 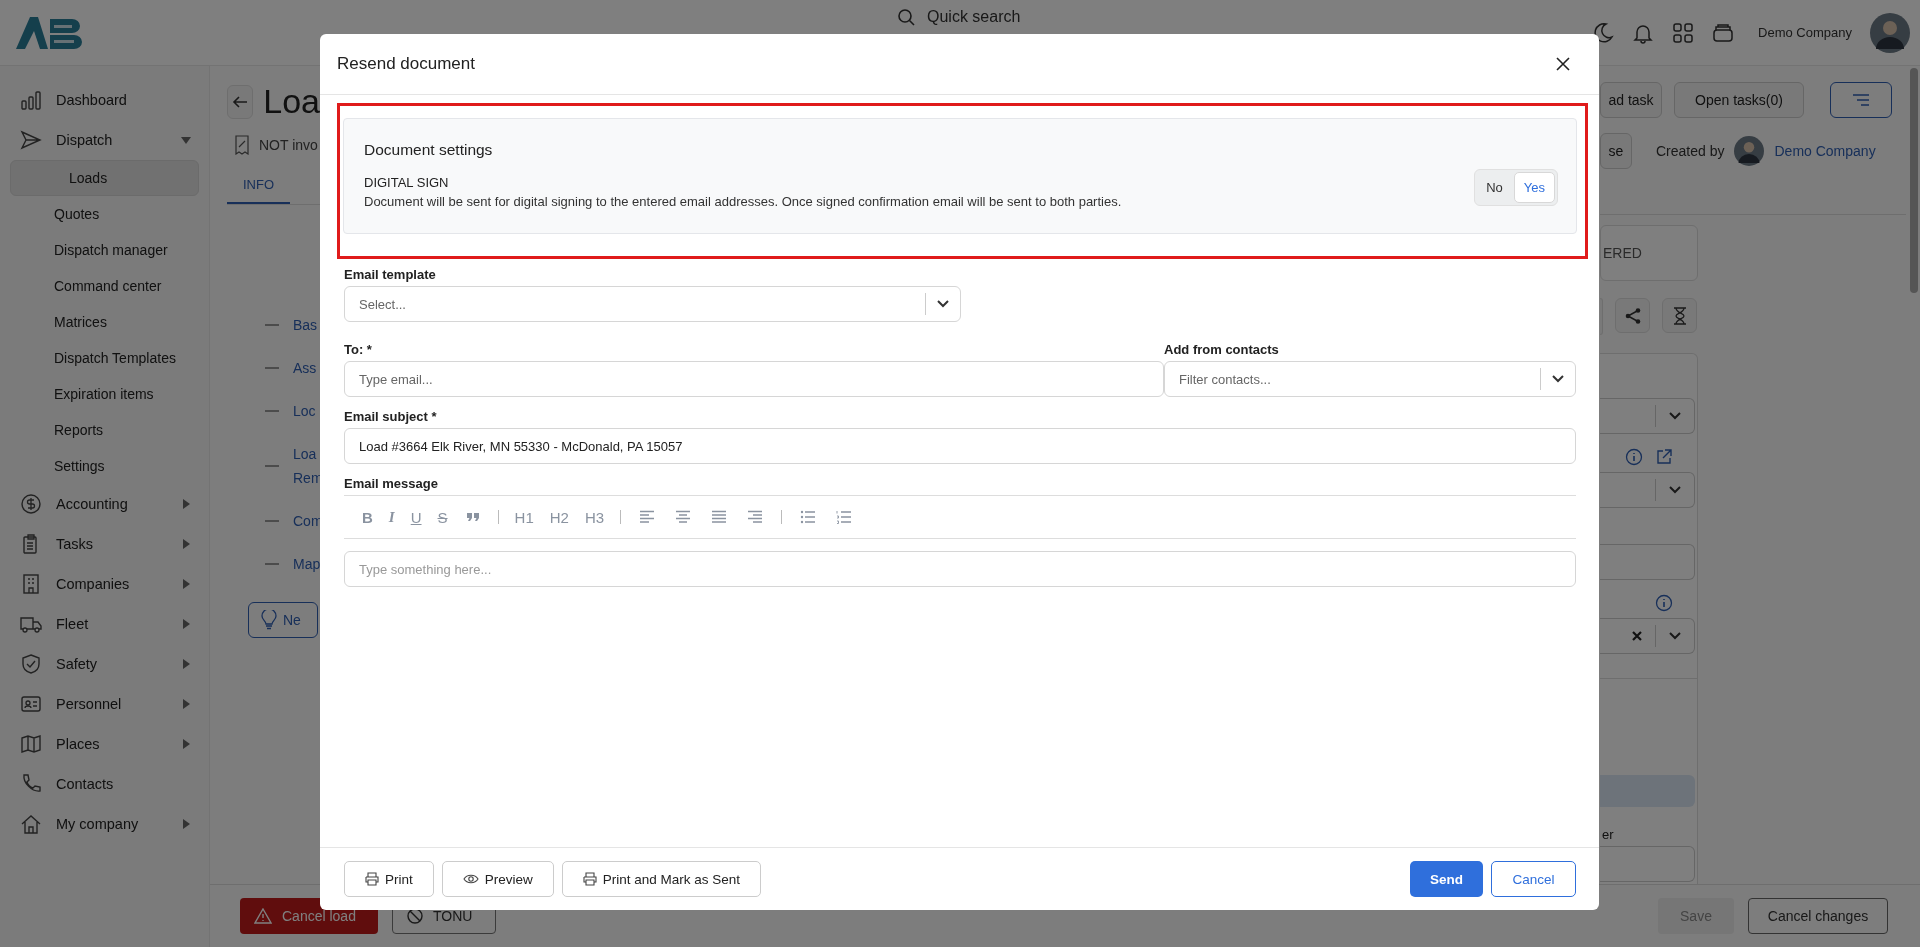 What do you see at coordinates (304, 411) in the screenshot?
I see `section-link: Loc` at bounding box center [304, 411].